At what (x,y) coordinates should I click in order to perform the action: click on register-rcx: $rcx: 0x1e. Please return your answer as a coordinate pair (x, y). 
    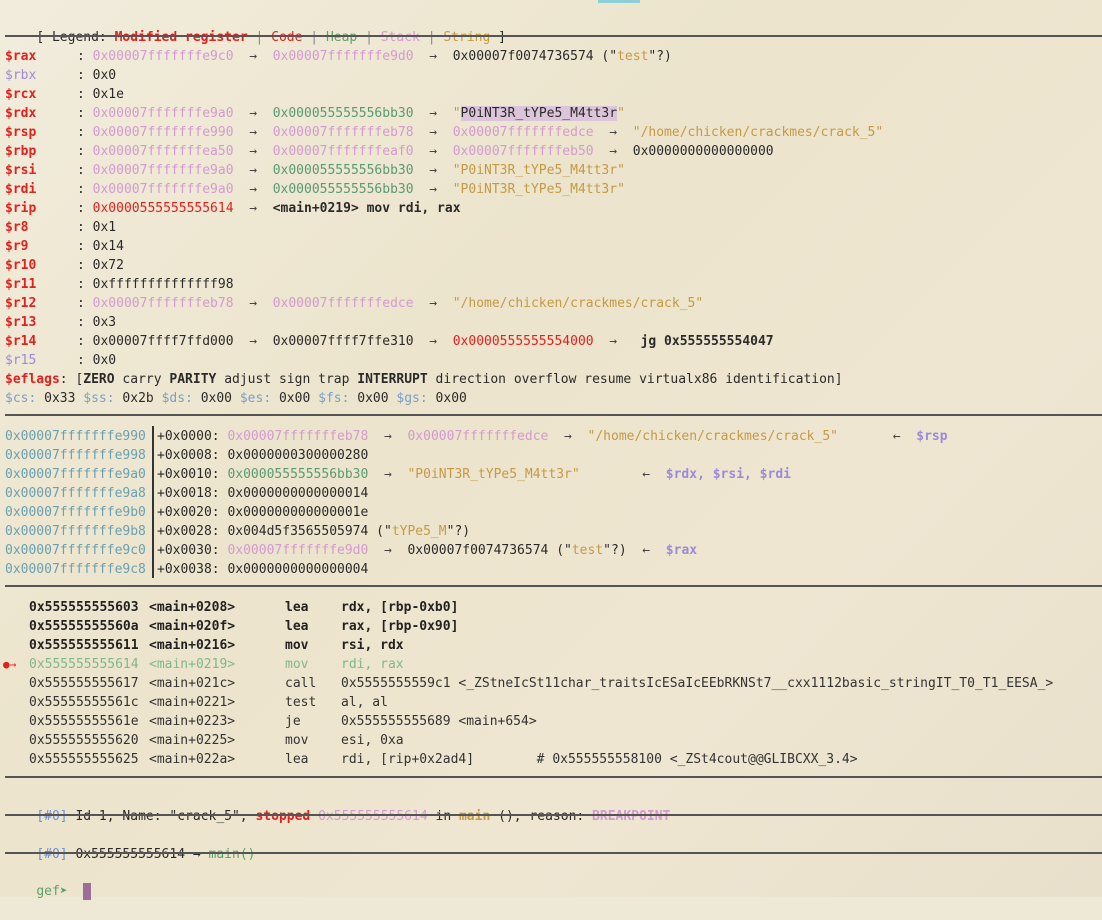
    Looking at the image, I should click on (64, 94).